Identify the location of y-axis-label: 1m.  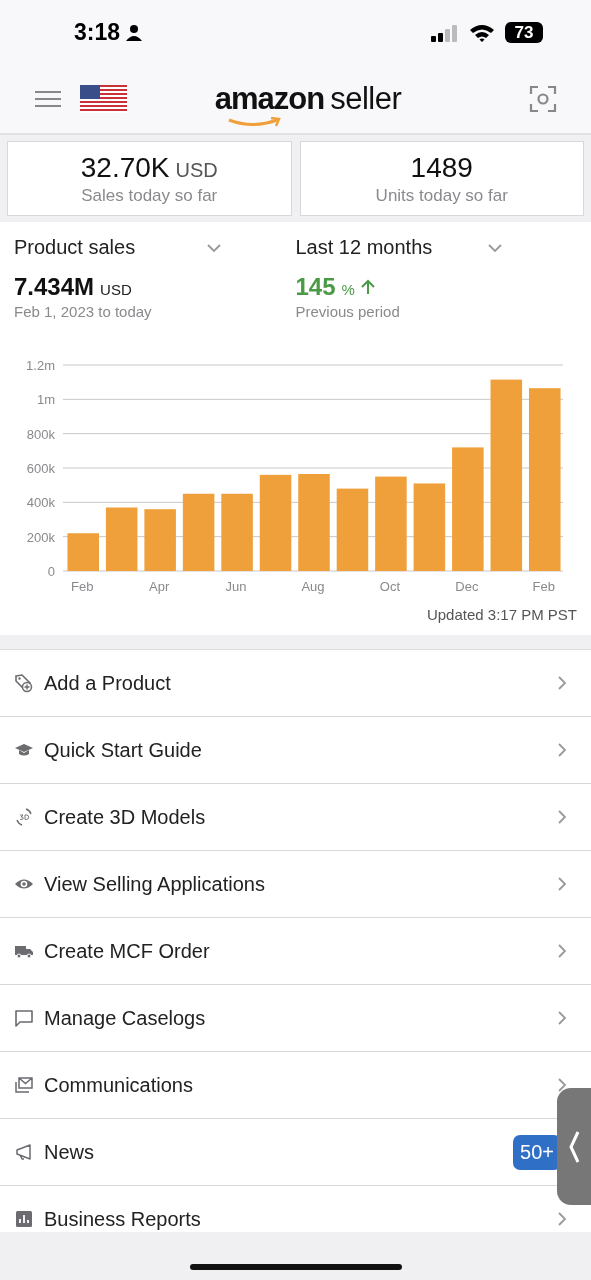
(45, 400).